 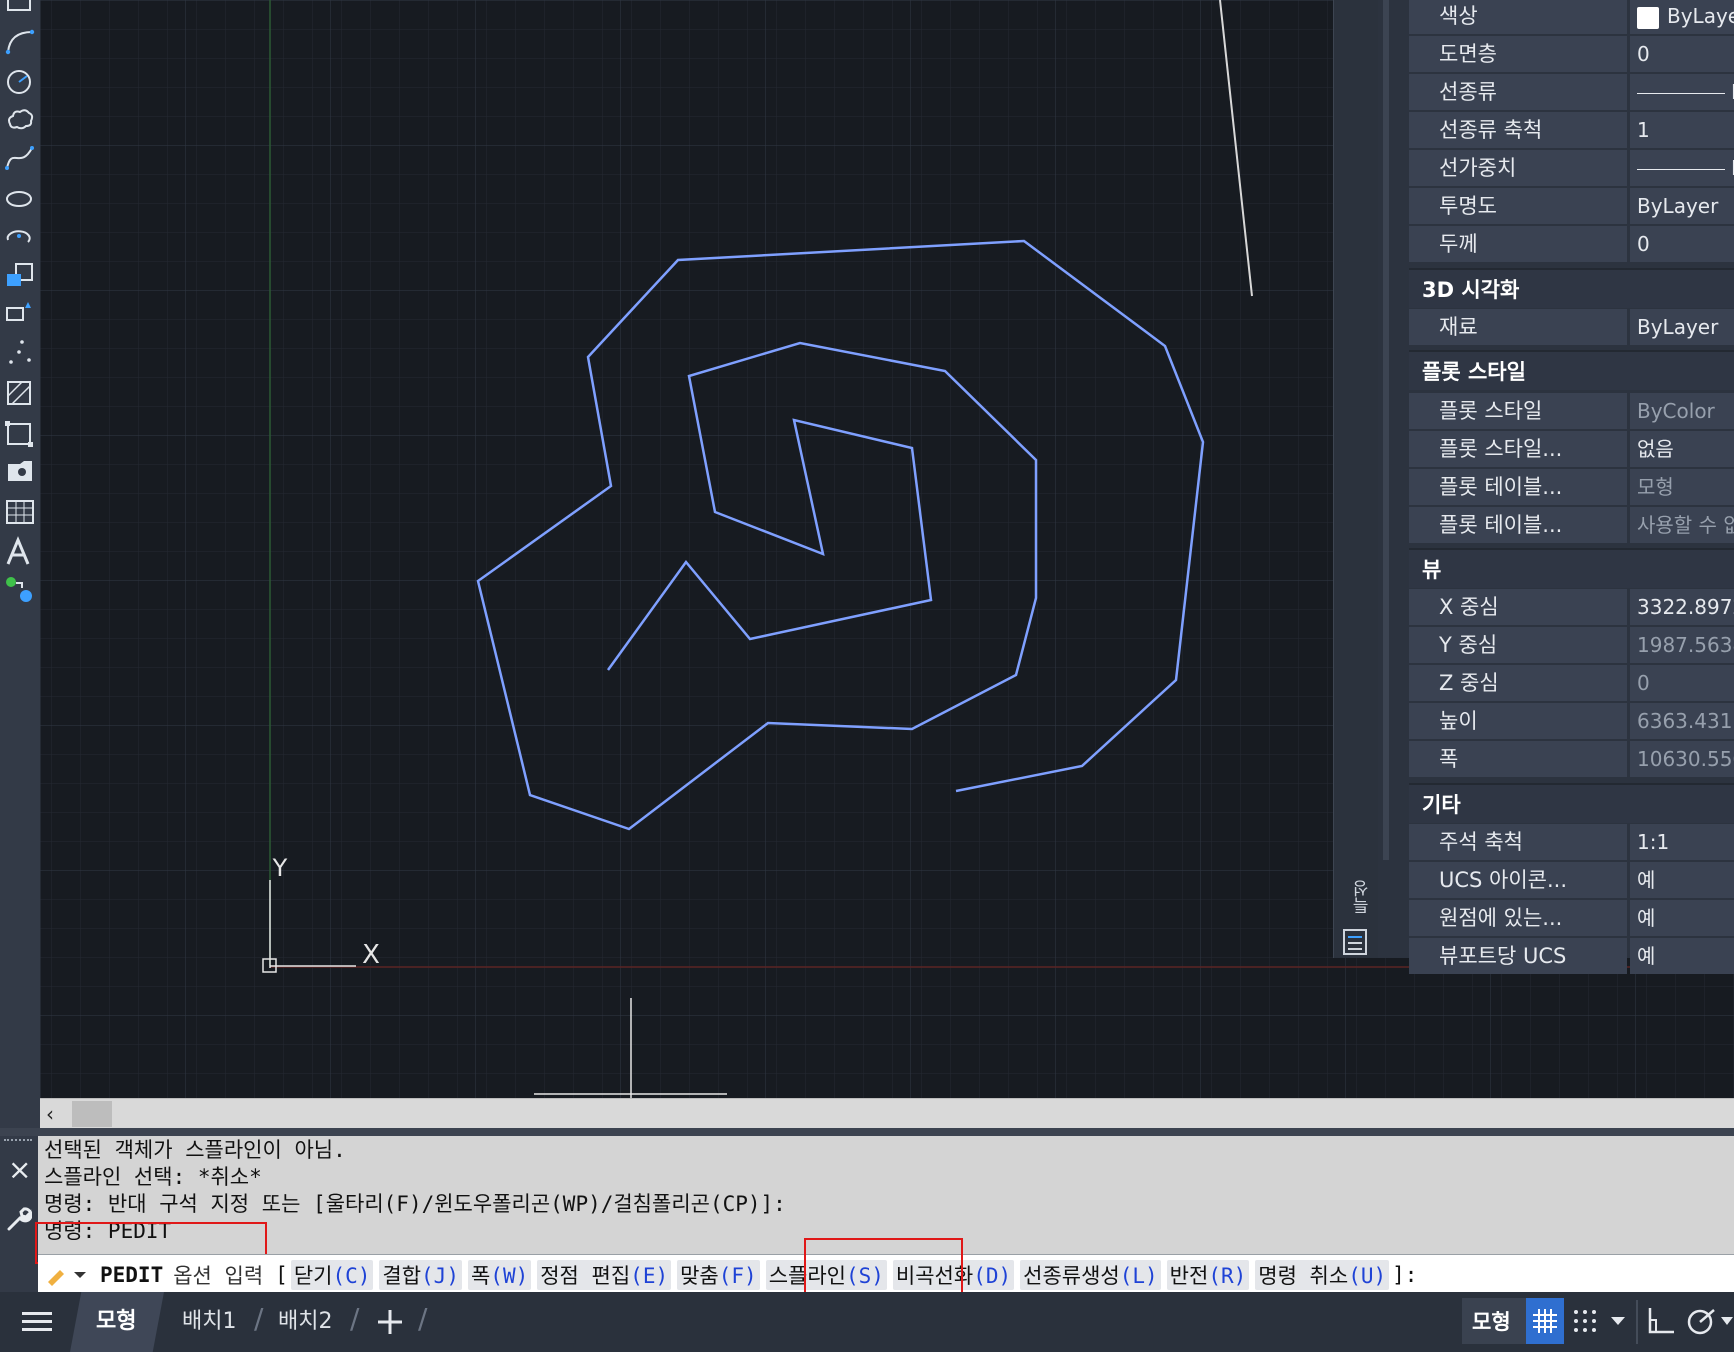 I want to click on add-selected-tool-icon, so click(x=20, y=590).